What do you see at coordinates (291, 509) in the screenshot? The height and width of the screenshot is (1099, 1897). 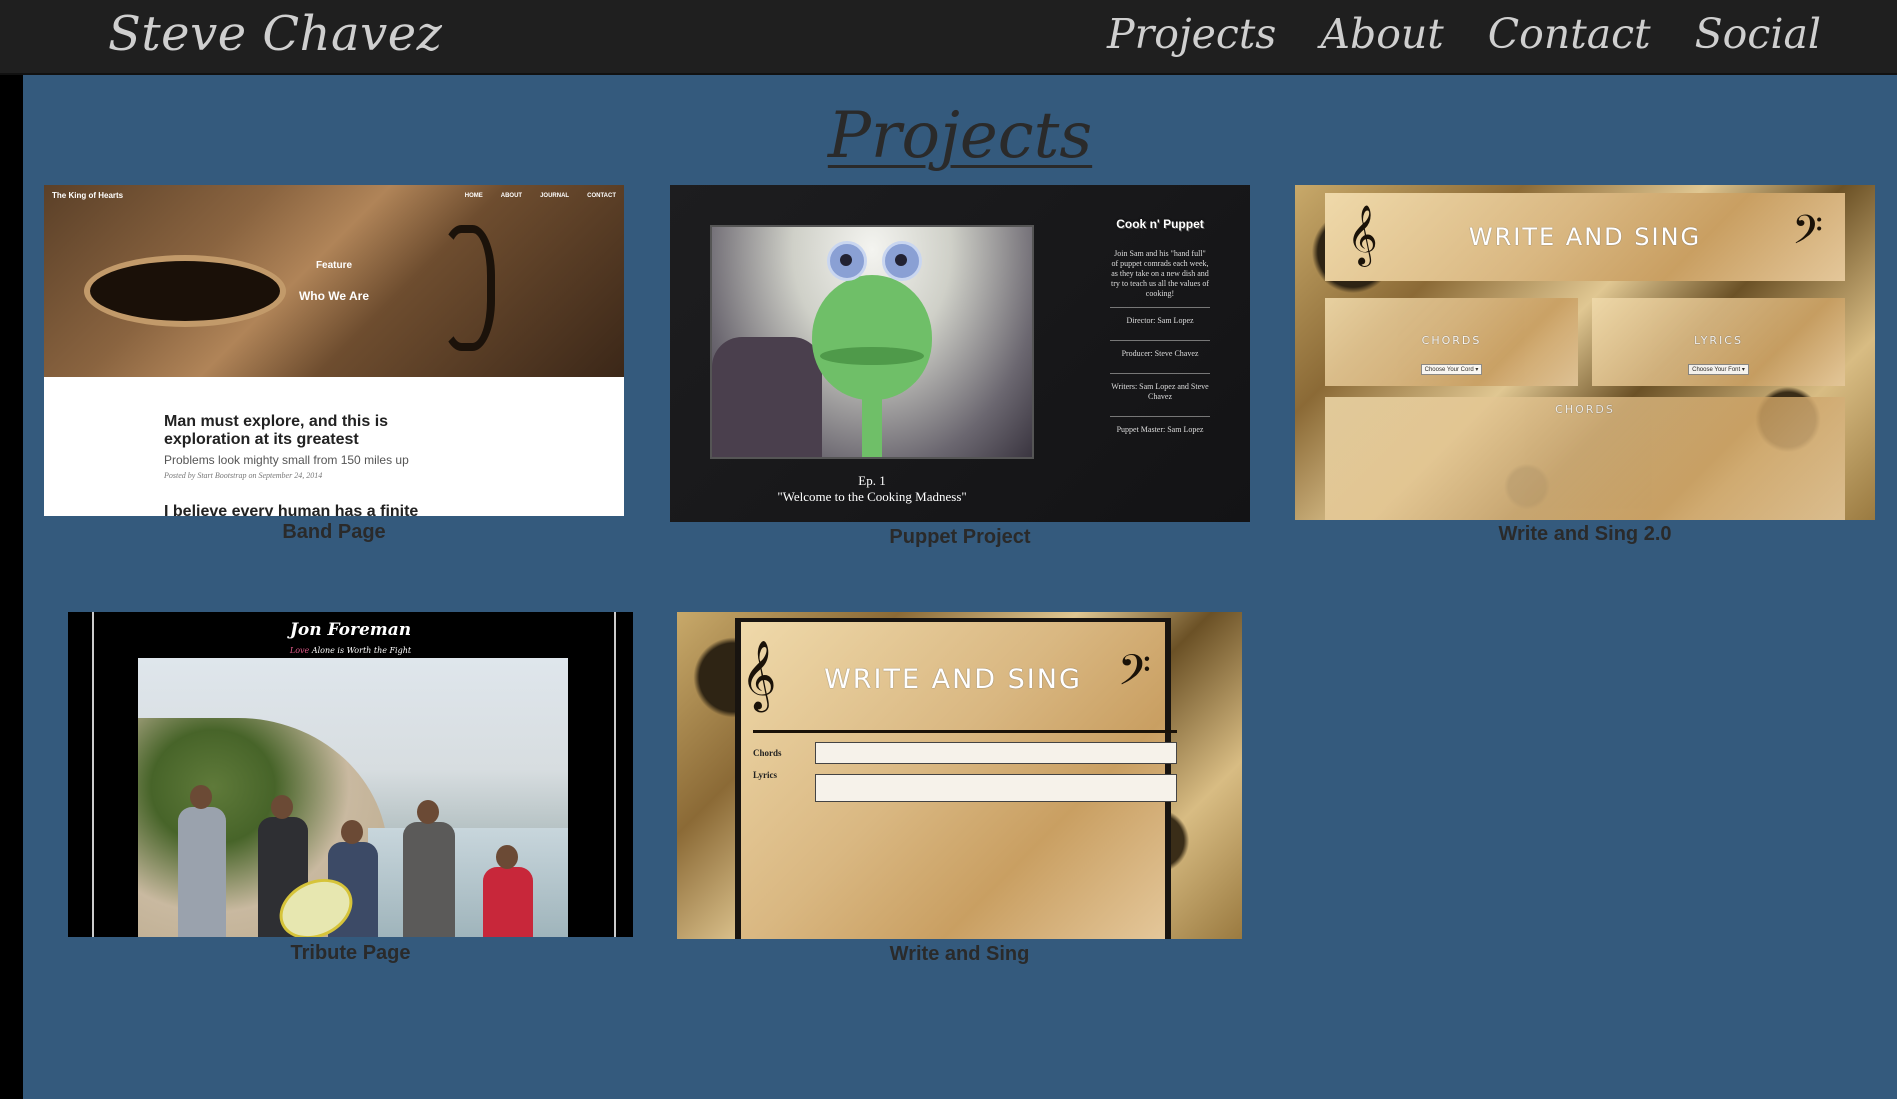 I see `band-post-next: I believe every human has a finite` at bounding box center [291, 509].